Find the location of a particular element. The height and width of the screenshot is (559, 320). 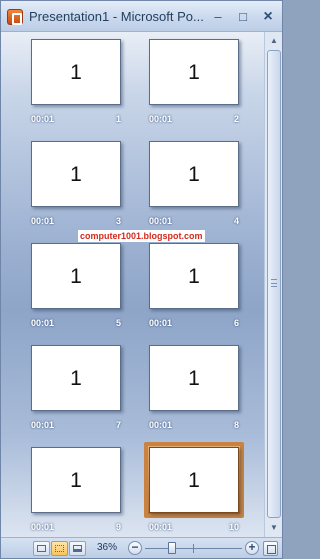

vertical-scrollbar: ▲ ▼ is located at coordinates (273, 284).